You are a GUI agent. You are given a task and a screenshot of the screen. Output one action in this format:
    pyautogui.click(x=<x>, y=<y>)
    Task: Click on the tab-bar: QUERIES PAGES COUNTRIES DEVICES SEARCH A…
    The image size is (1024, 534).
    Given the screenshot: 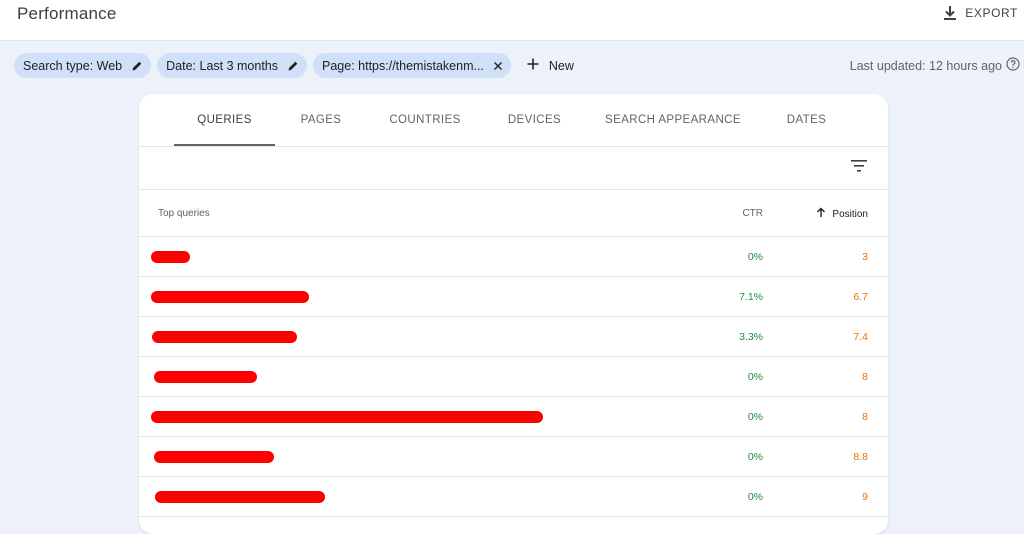 What is the action you would take?
    pyautogui.click(x=513, y=120)
    